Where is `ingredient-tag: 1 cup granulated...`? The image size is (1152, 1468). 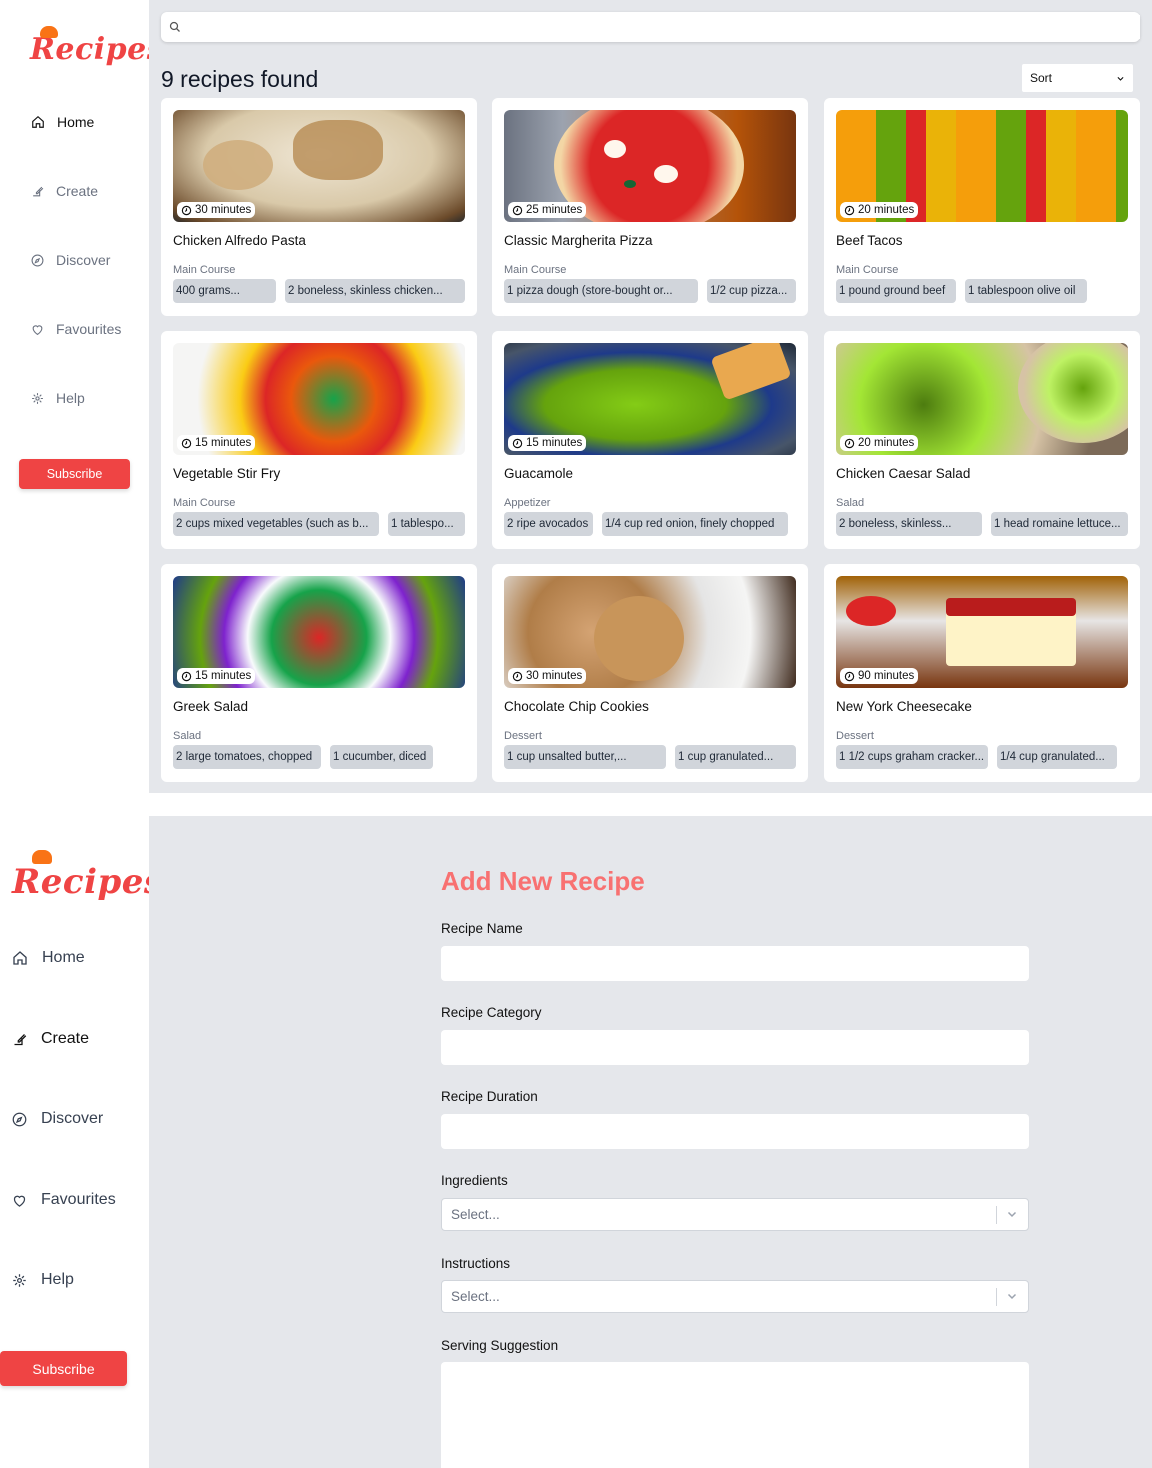 ingredient-tag: 1 cup granulated... is located at coordinates (735, 757).